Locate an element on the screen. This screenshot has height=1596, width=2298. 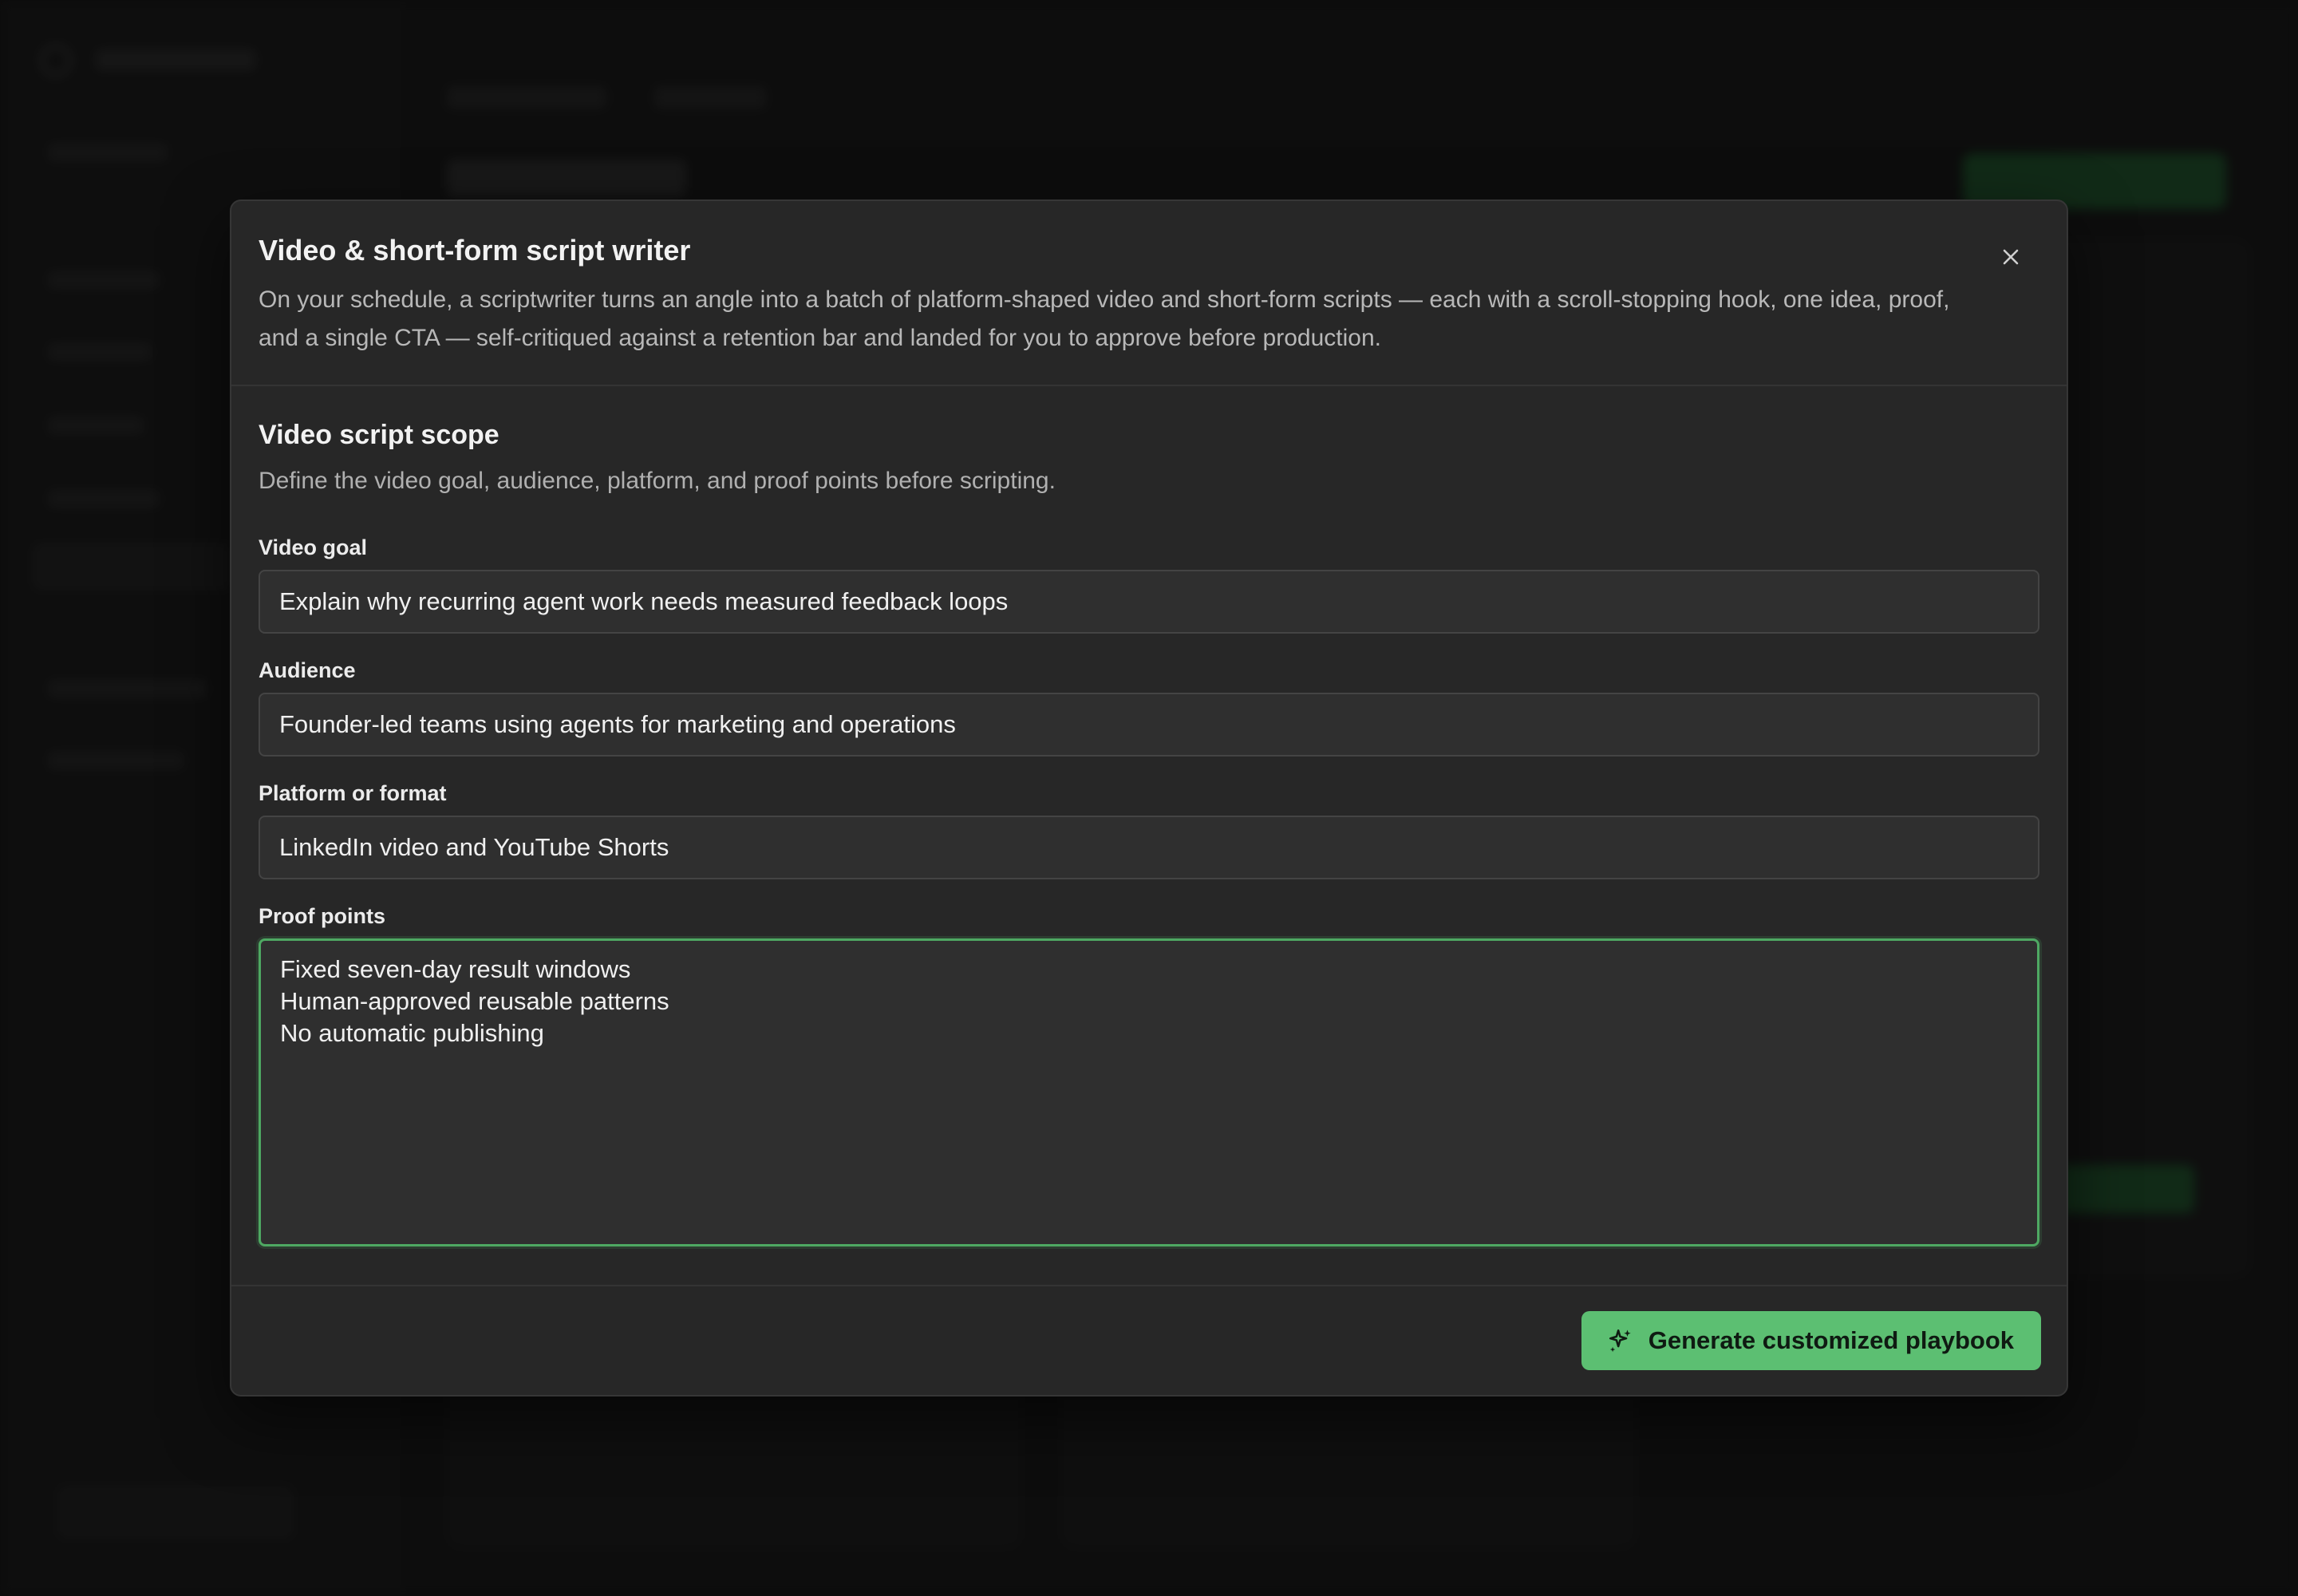
proof-points-label: Proof points is located at coordinates (322, 916).